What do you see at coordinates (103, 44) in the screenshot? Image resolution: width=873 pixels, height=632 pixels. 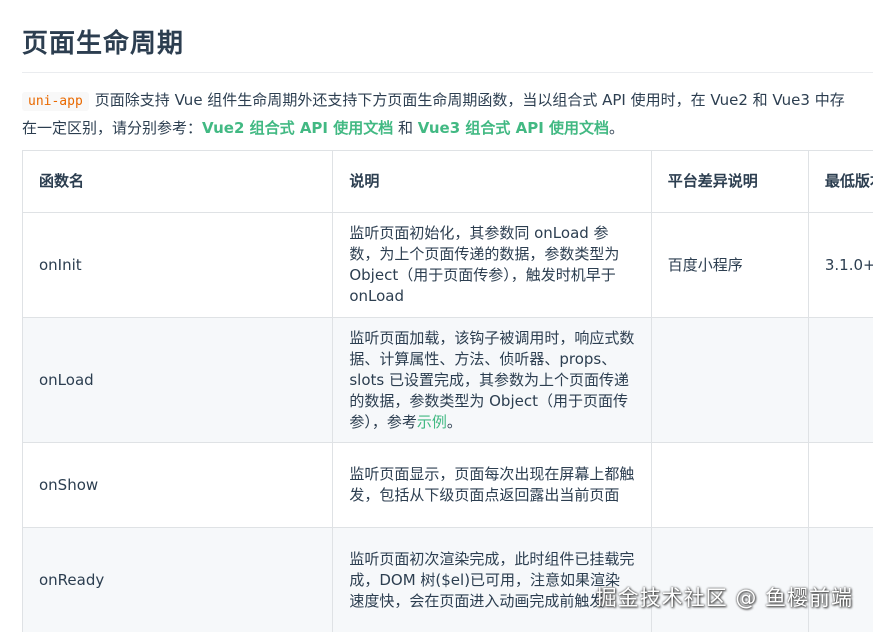 I see `page-title: 页面生命周期` at bounding box center [103, 44].